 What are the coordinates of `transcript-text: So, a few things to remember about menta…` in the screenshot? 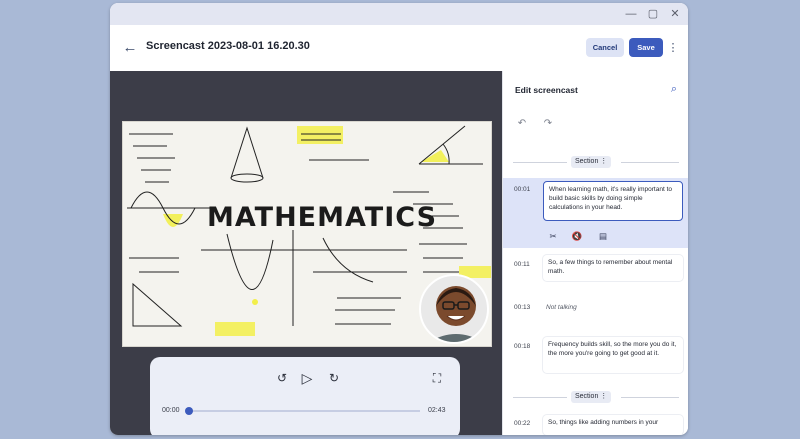 It's located at (613, 268).